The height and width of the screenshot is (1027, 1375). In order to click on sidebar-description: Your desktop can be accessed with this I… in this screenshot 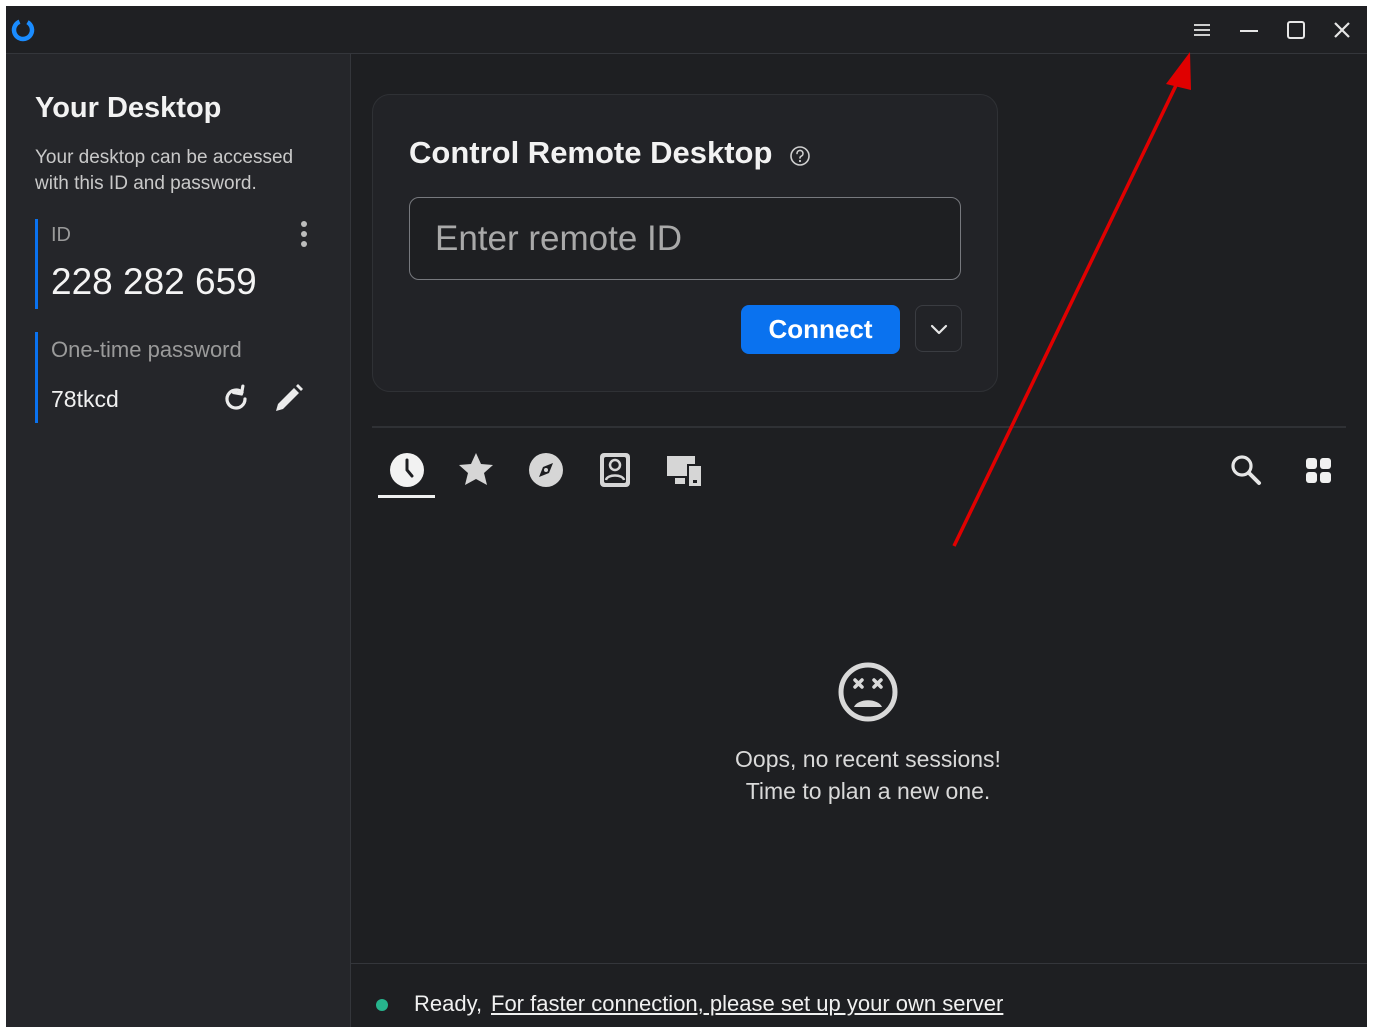, I will do `click(164, 170)`.